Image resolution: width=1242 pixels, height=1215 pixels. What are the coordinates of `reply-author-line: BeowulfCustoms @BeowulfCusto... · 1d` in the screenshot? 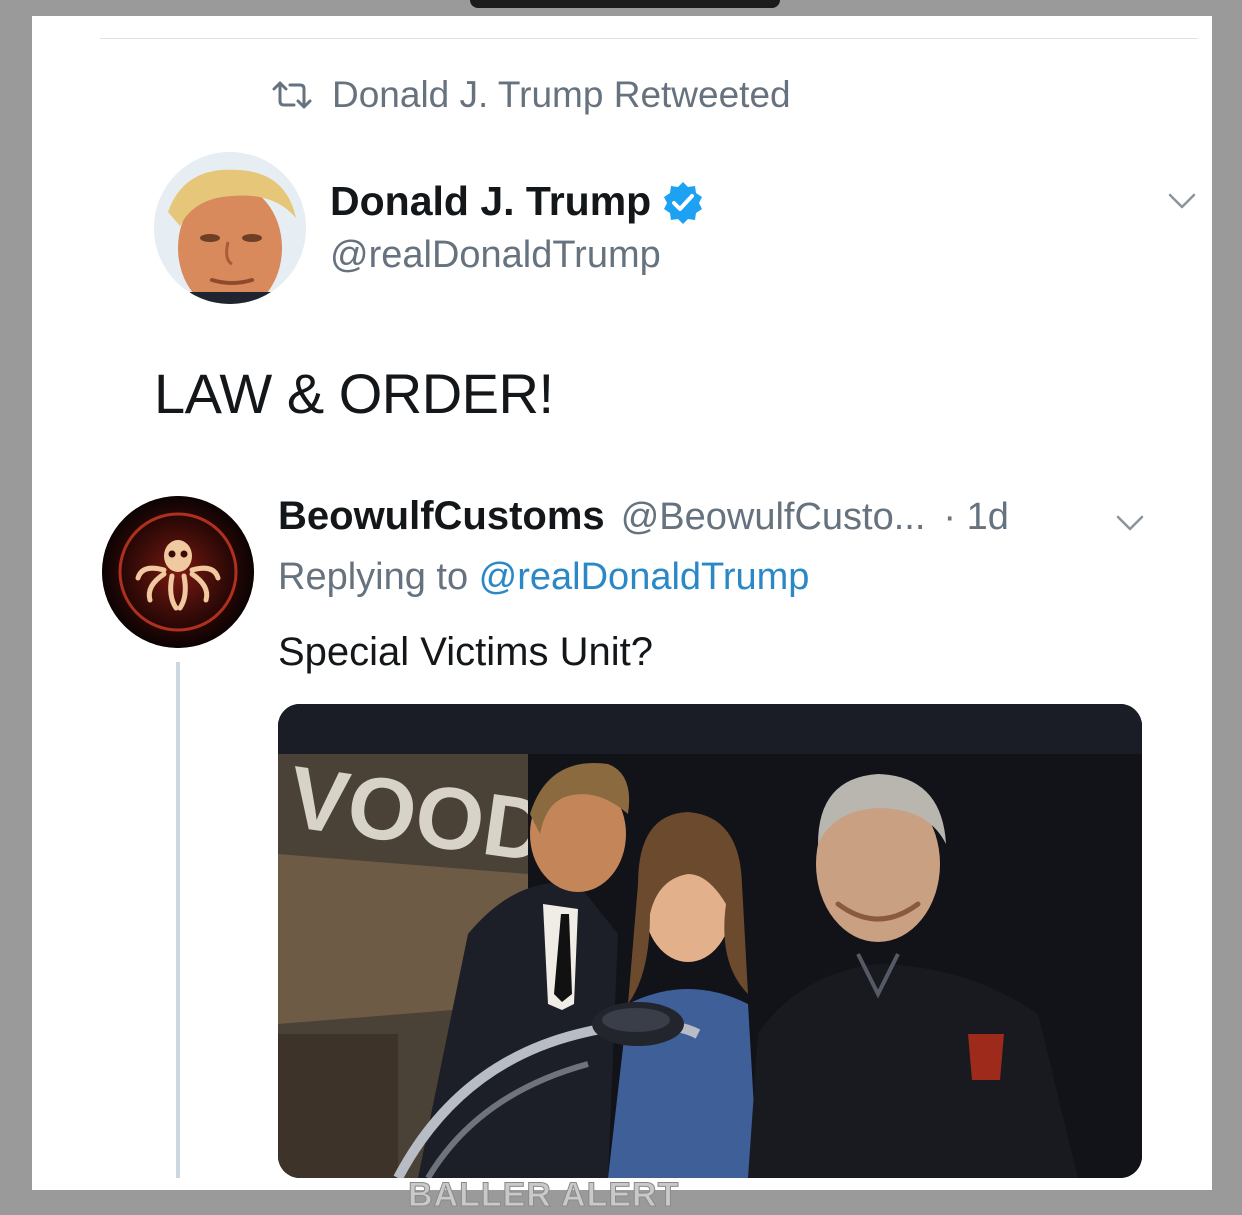 It's located at (643, 516).